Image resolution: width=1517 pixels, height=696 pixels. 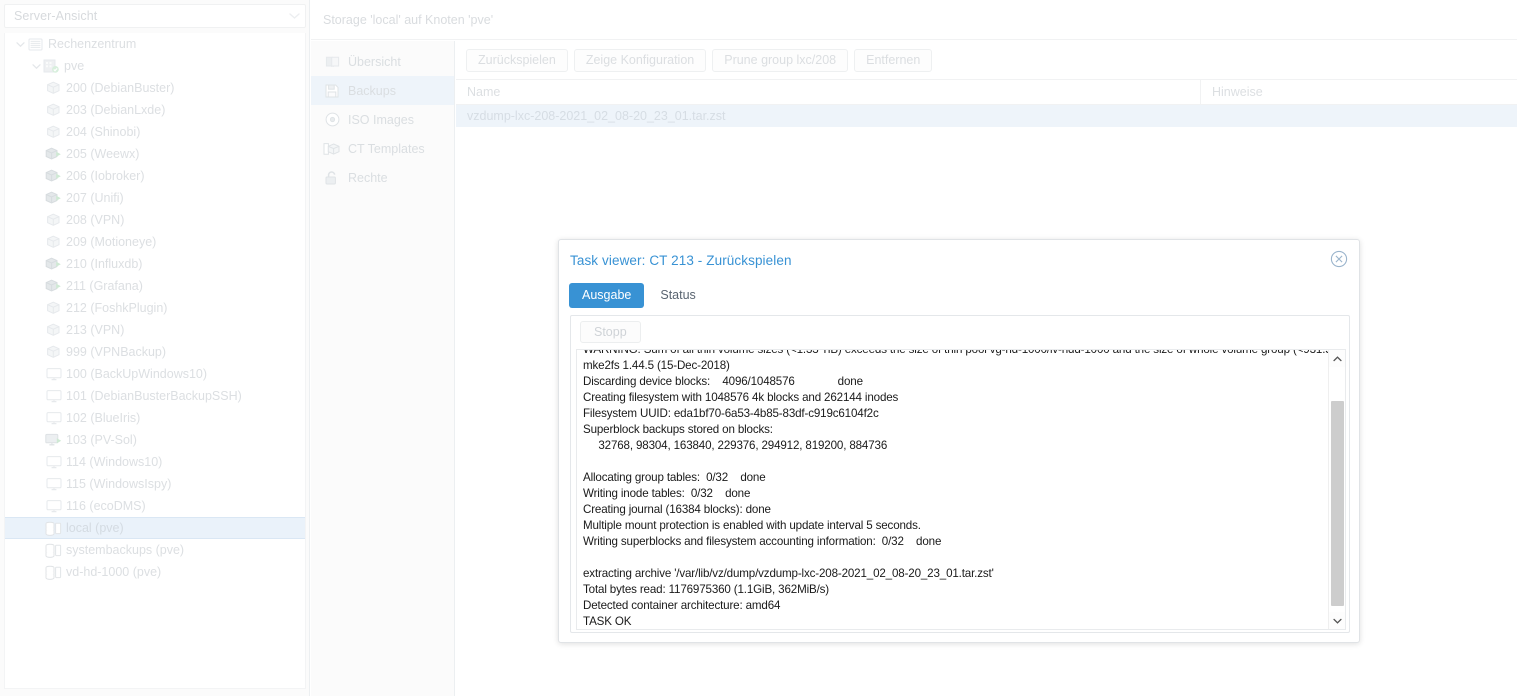 I want to click on tree-item: 200 (DebianBuster), so click(x=155, y=88).